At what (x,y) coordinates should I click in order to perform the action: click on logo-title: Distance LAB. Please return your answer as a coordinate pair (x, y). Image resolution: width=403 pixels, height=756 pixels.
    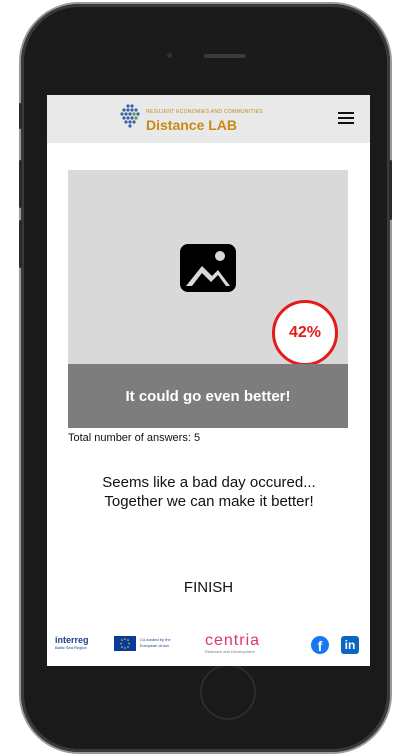
    Looking at the image, I should click on (192, 125).